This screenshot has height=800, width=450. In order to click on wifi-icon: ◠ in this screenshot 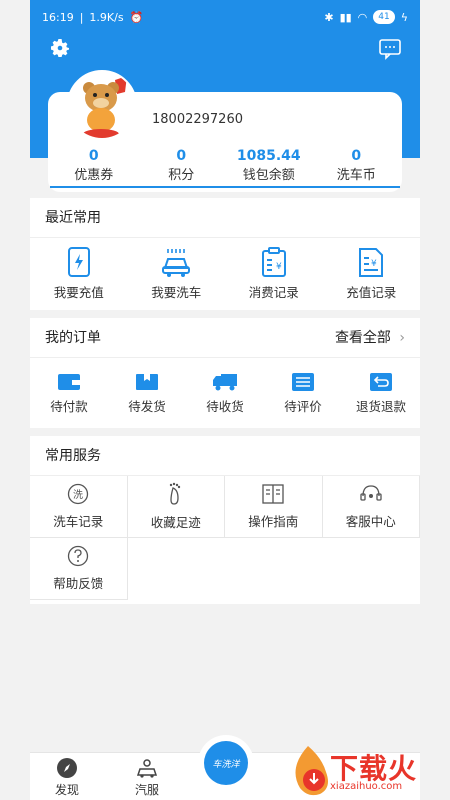, I will do `click(362, 17)`.